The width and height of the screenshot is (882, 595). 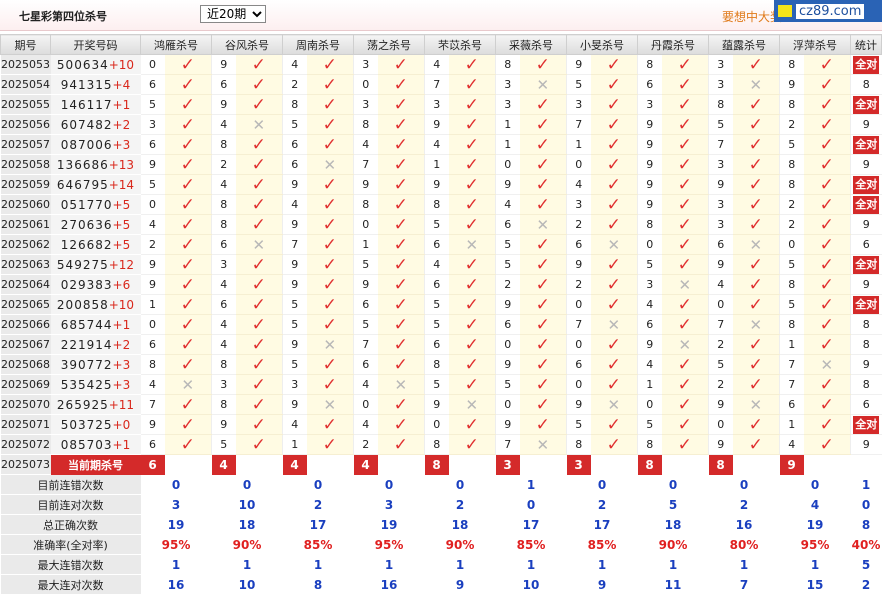 I want to click on period-select: 近20期, so click(x=233, y=14).